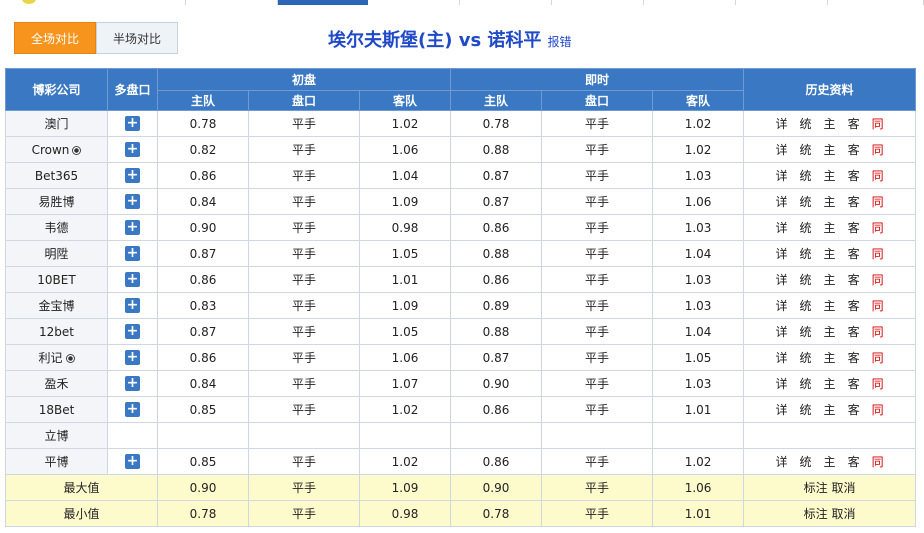 The width and height of the screenshot is (924, 533). Describe the element at coordinates (137, 38) in the screenshot. I see `tab-half-match: 半场对比` at that location.